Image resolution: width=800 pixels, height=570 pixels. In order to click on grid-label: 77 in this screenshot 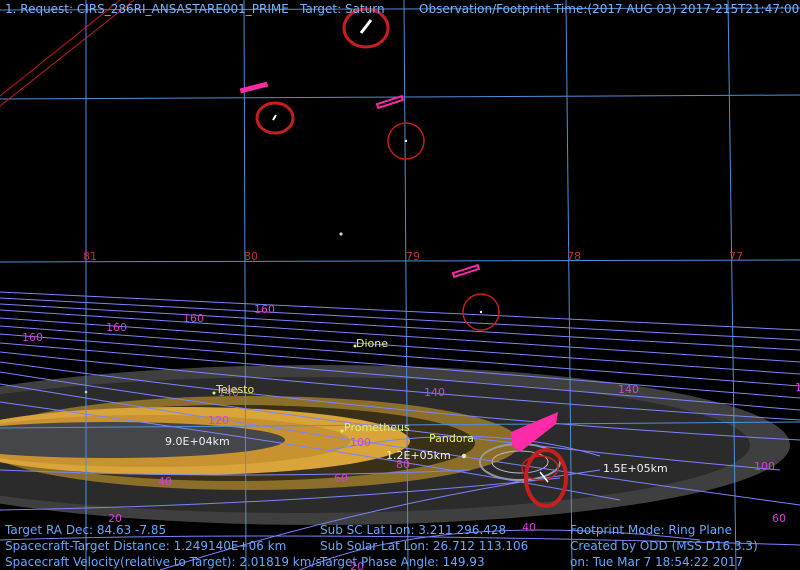, I will do `click(736, 256)`.